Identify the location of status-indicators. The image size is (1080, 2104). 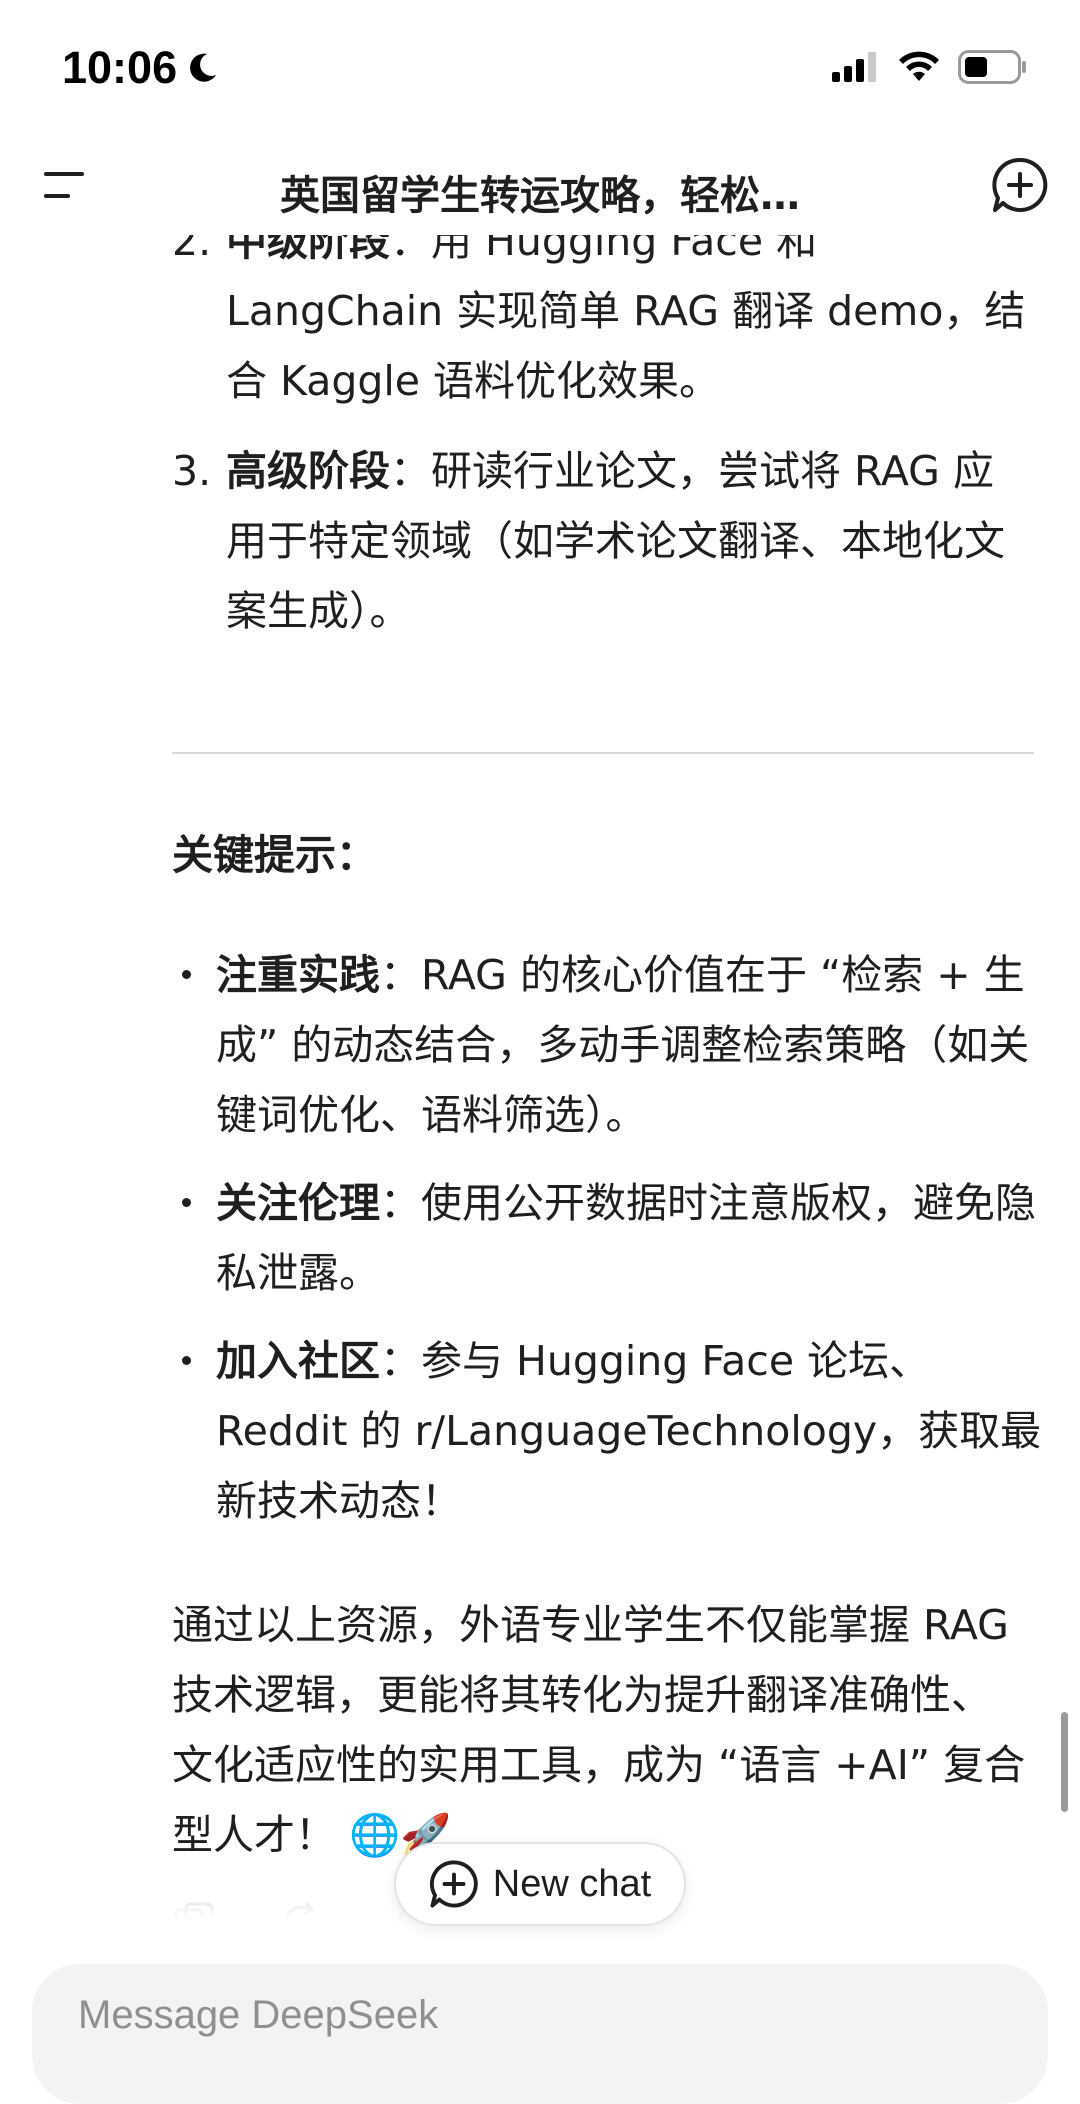
(930, 67).